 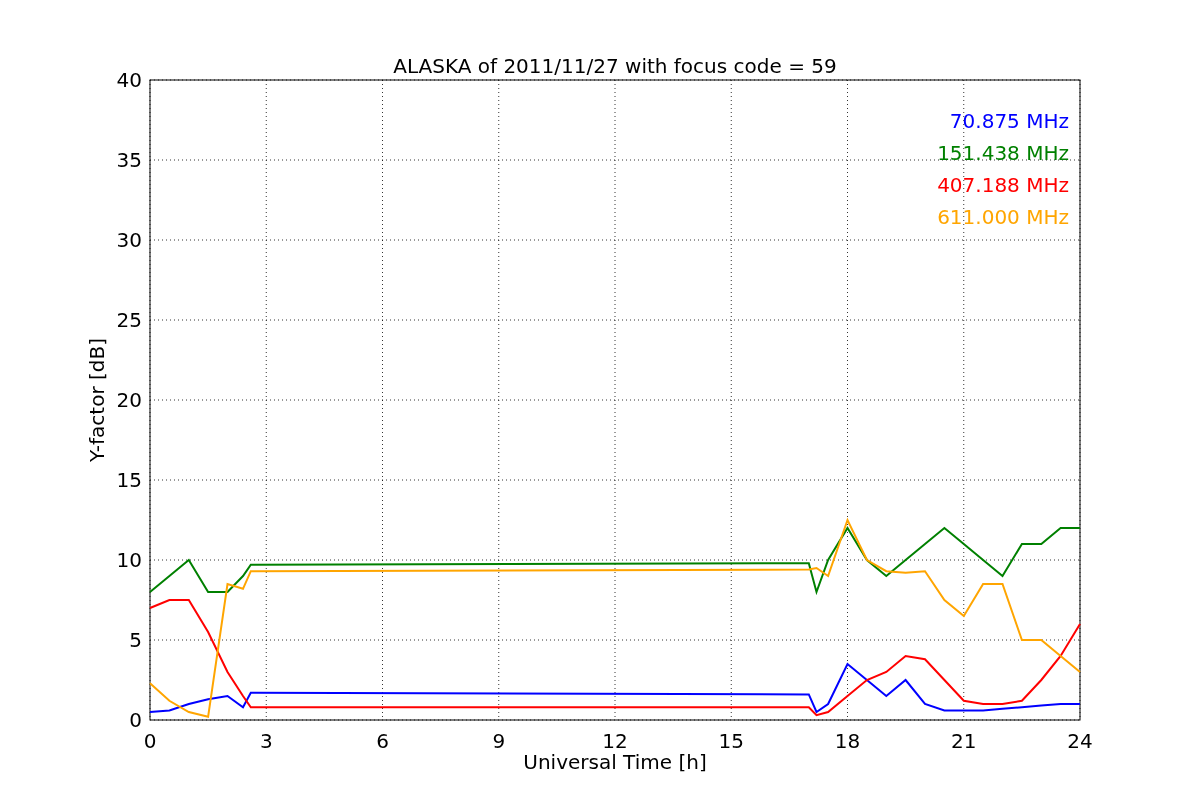 What do you see at coordinates (847, 741) in the screenshot?
I see `x-tick-label: 18` at bounding box center [847, 741].